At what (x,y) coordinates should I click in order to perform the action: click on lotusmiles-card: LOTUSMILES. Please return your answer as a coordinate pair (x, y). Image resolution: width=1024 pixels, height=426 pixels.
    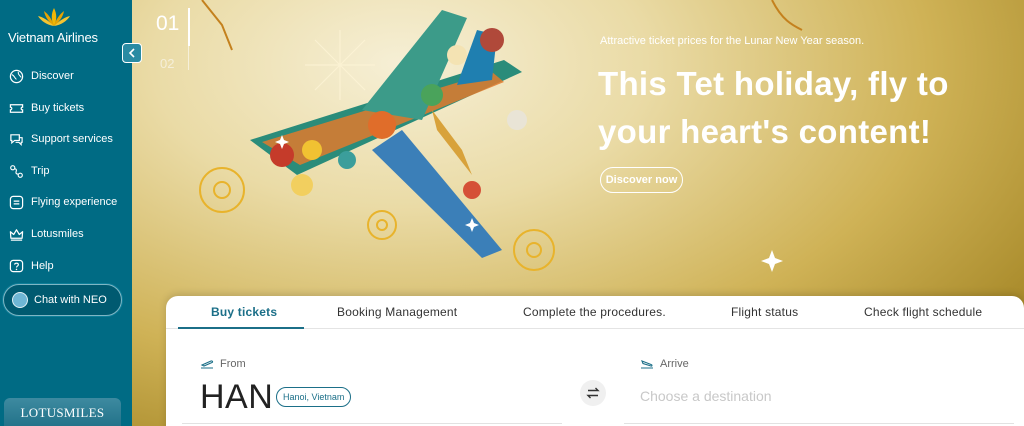
    Looking at the image, I should click on (62, 412).